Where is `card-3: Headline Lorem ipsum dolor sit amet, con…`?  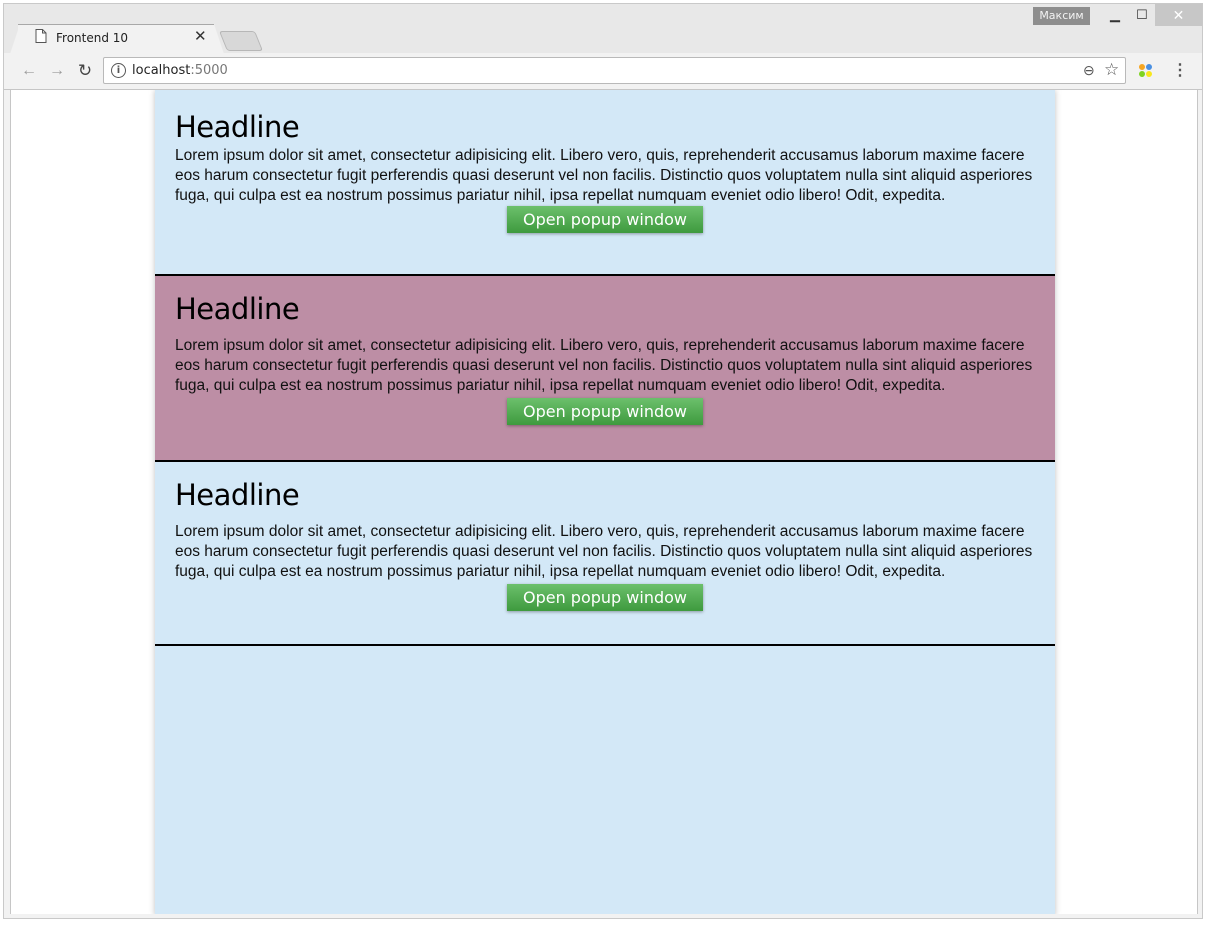 card-3: Headline Lorem ipsum dolor sit amet, con… is located at coordinates (605, 554).